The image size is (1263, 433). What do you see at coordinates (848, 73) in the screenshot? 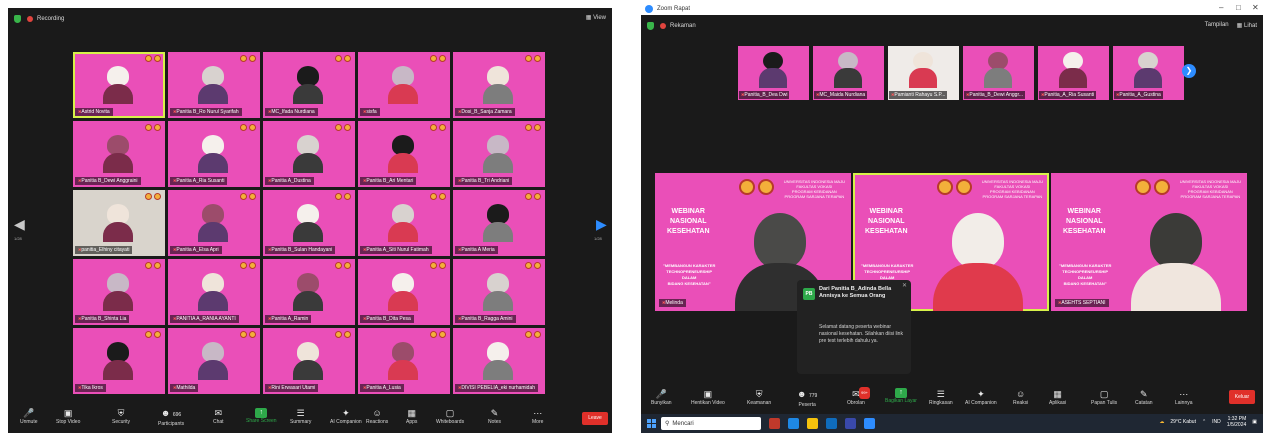
I see `strip-tile: MC_Maida Nurdiana` at bounding box center [848, 73].